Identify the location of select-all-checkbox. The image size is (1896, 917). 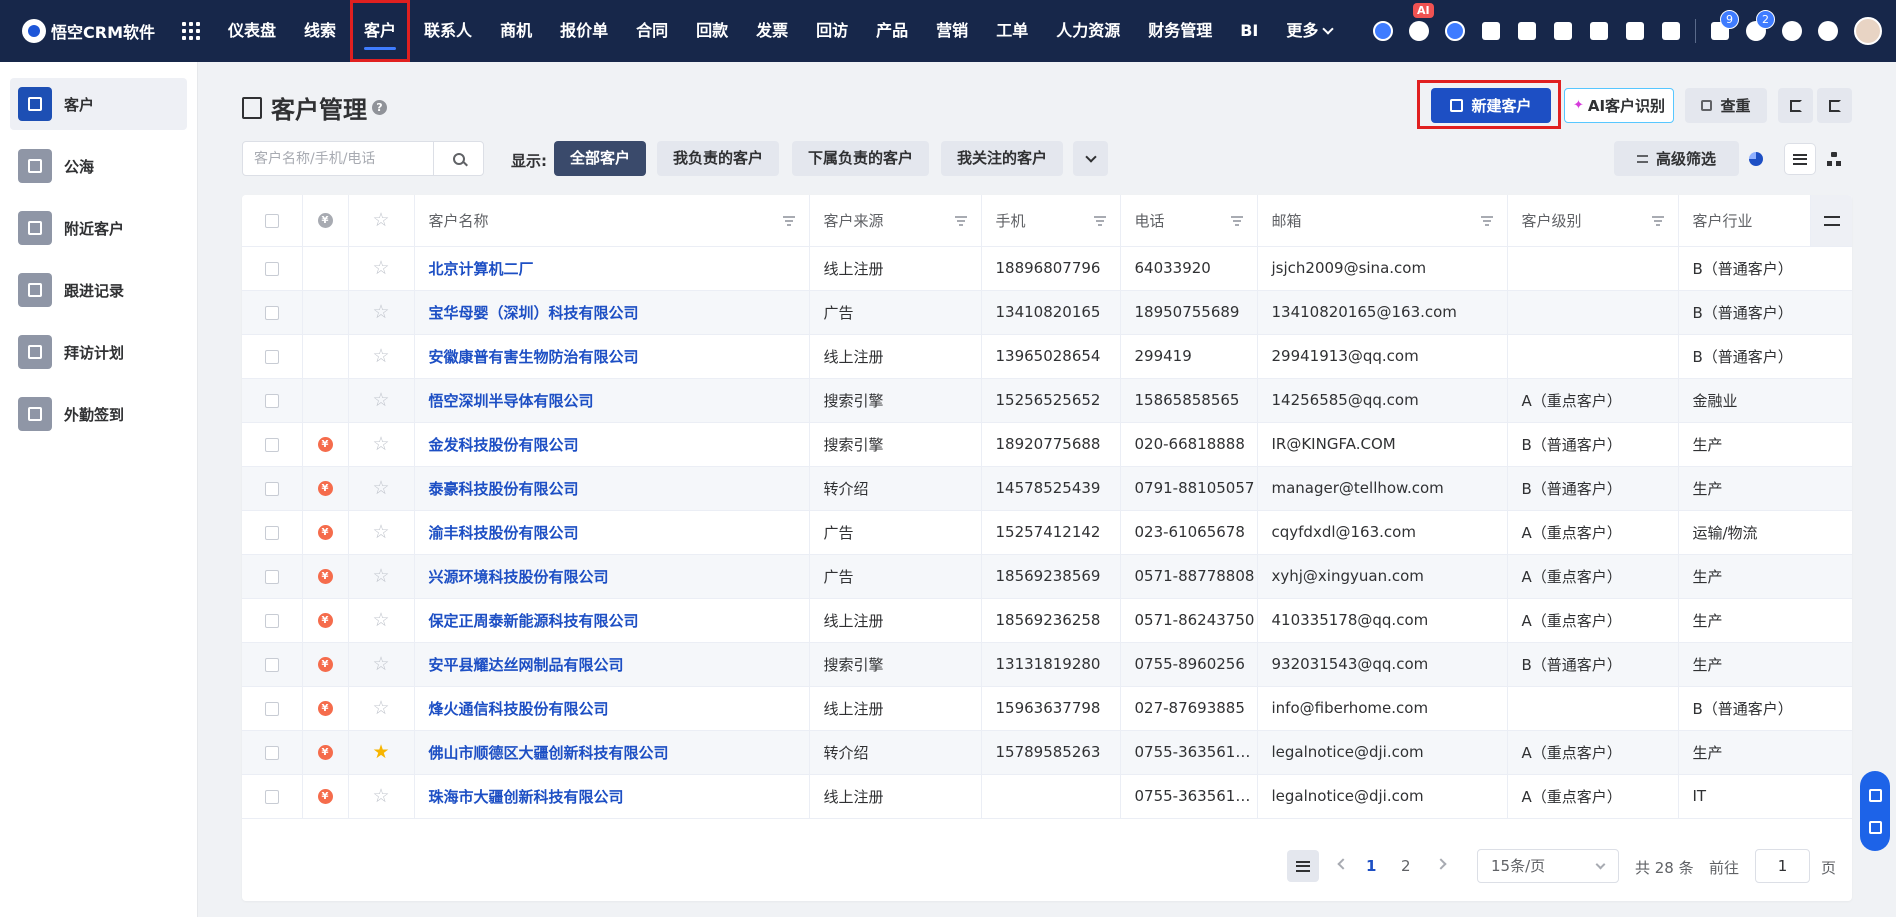
(271, 220).